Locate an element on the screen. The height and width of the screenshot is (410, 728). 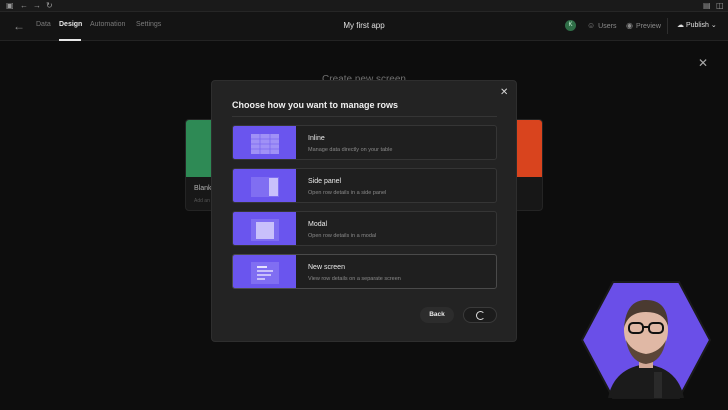
side-panel-thumbnail is located at coordinates (264, 185).